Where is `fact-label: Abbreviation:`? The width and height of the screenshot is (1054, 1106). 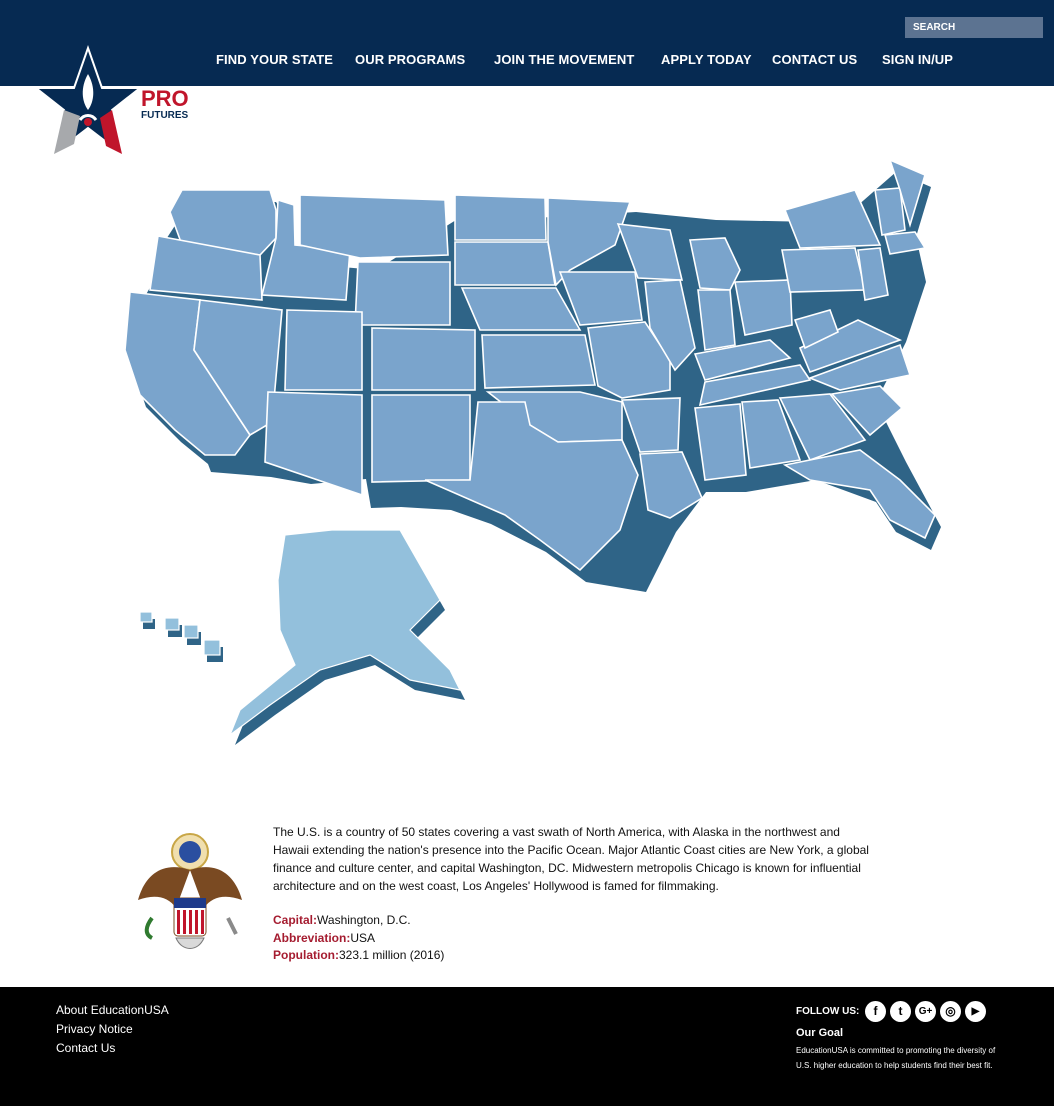 fact-label: Abbreviation: is located at coordinates (312, 938).